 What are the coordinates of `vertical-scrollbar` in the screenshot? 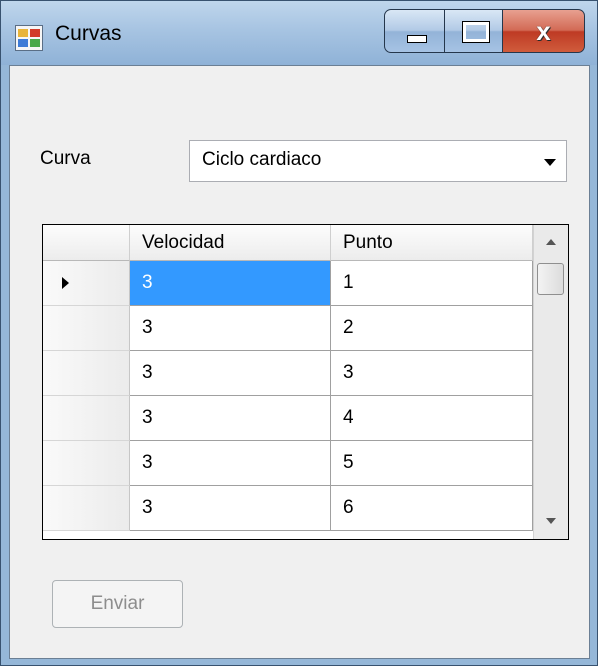 It's located at (550, 382).